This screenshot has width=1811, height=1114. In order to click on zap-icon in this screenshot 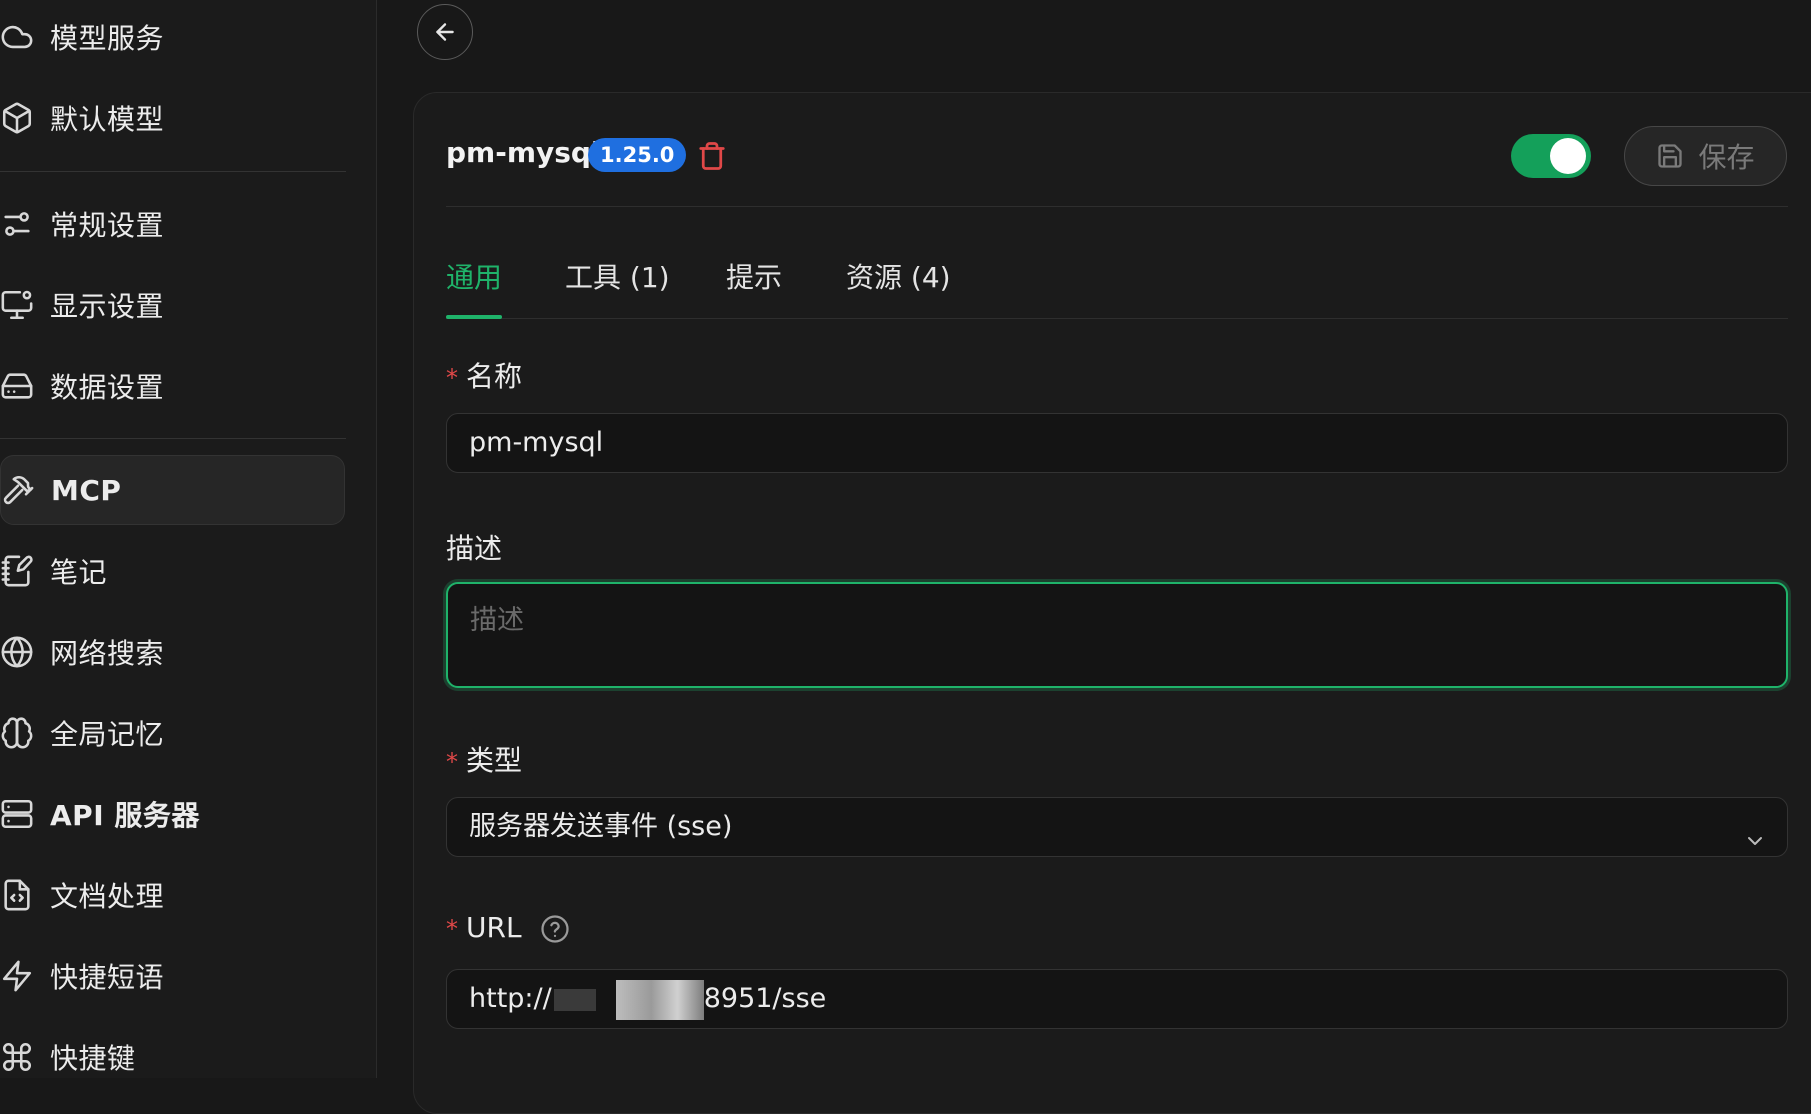, I will do `click(17, 976)`.